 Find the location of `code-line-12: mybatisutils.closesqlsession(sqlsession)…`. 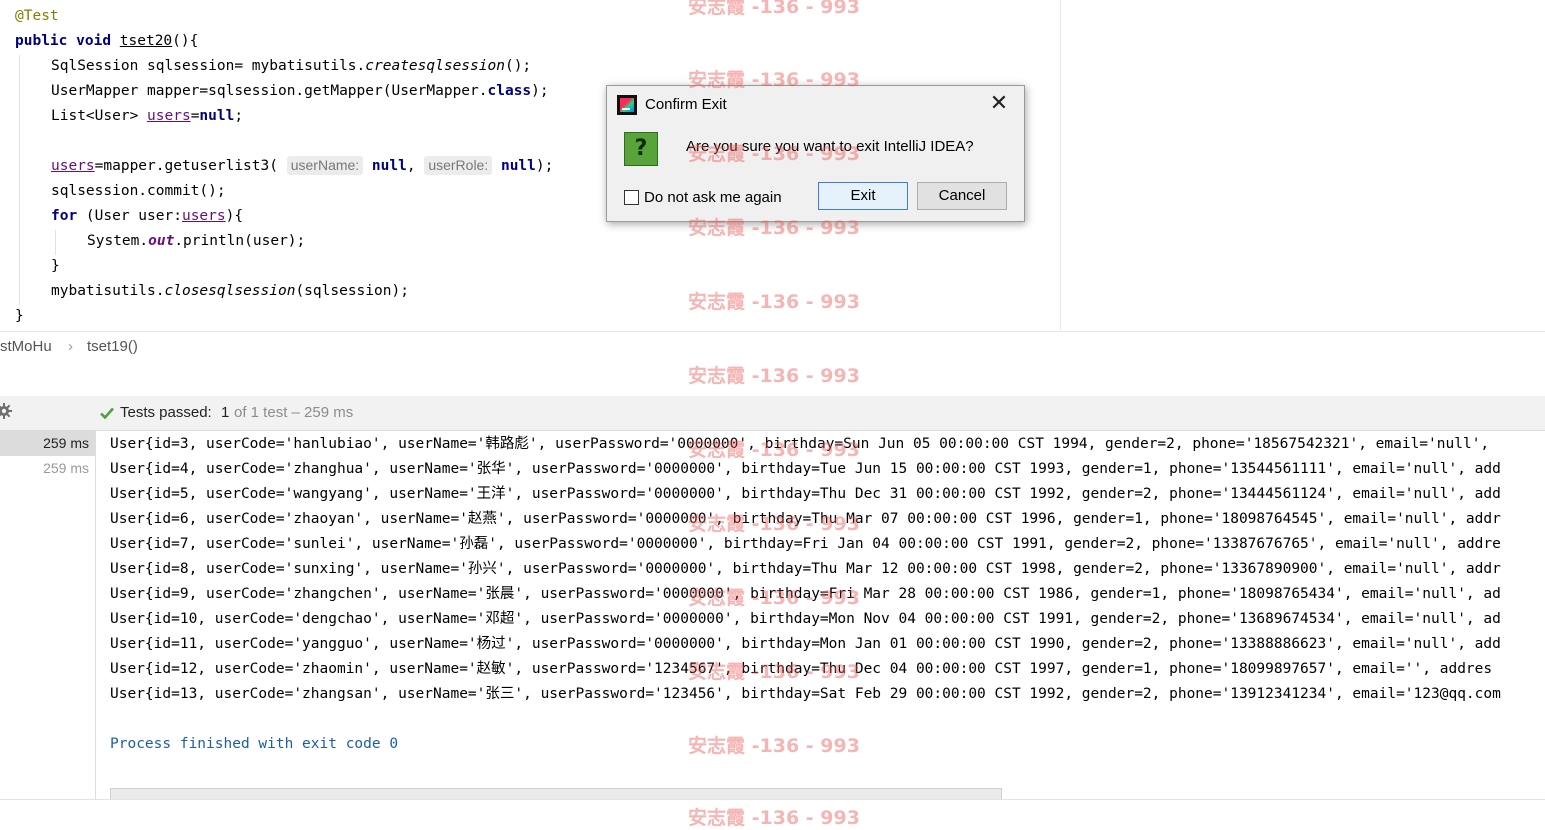

code-line-12: mybatisutils.closesqlsession(sqlsession)… is located at coordinates (212, 291).